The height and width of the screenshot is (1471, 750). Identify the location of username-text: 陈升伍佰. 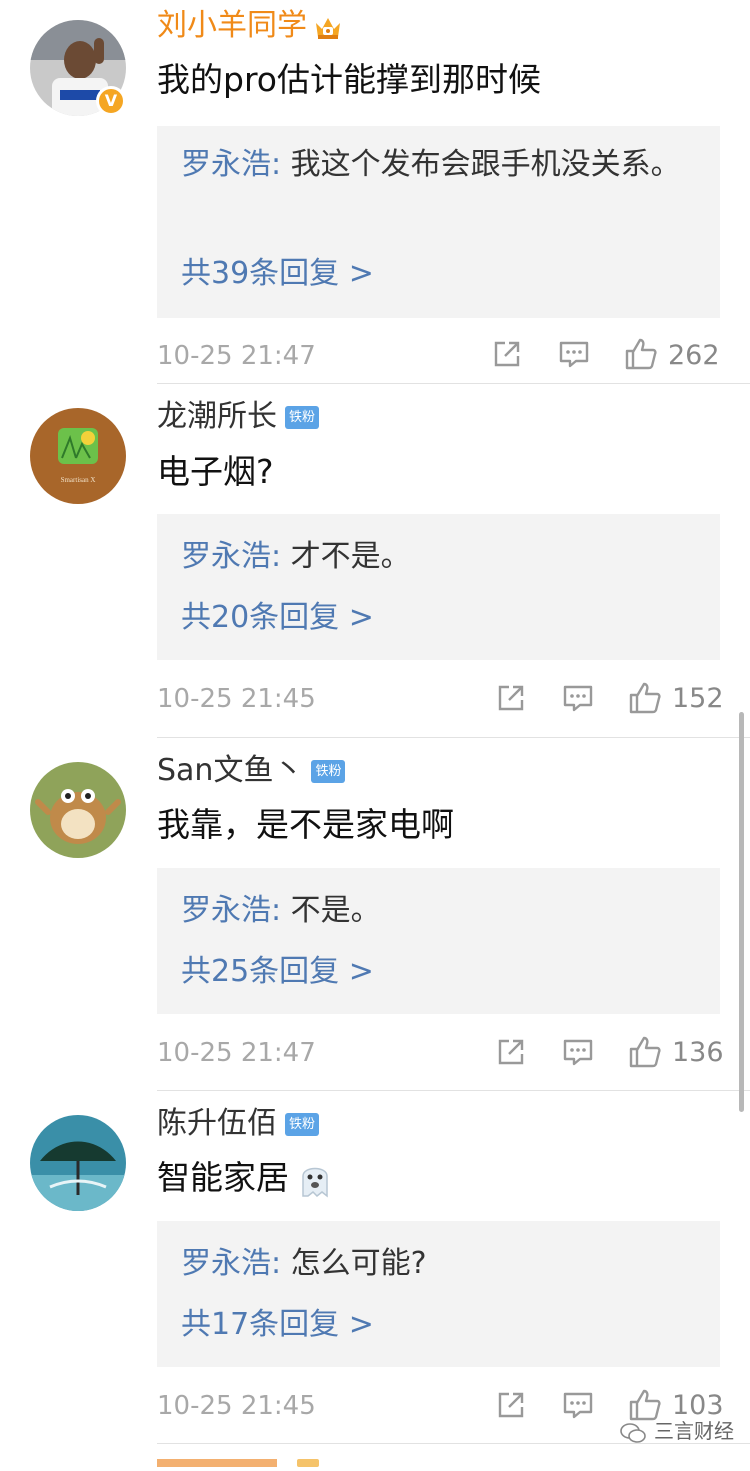
(217, 1123).